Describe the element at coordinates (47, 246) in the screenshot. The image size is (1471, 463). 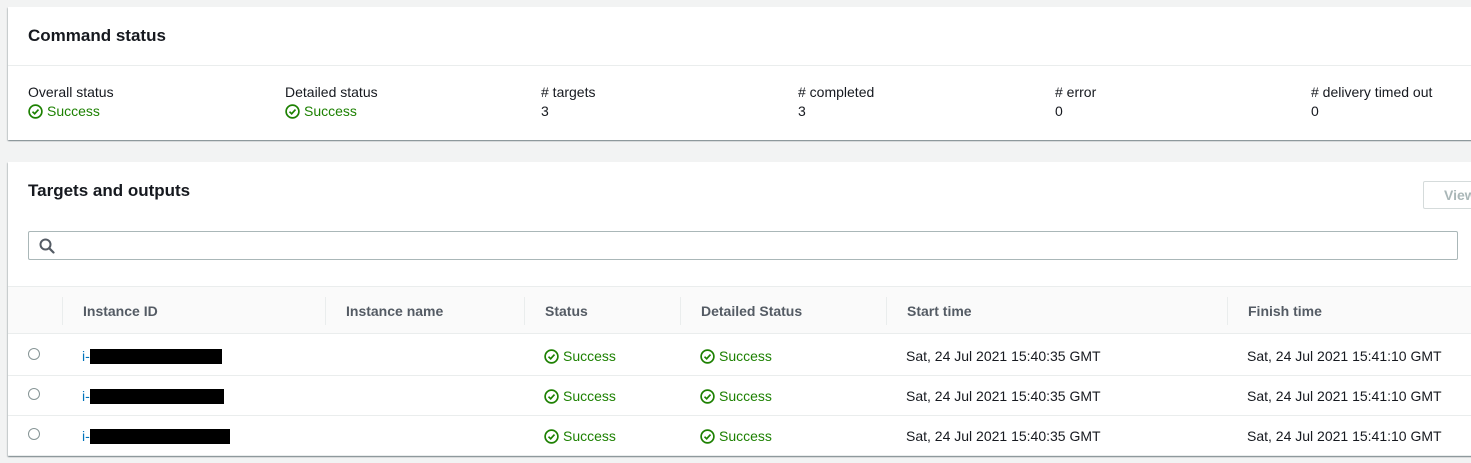
I see `search-icon` at that location.